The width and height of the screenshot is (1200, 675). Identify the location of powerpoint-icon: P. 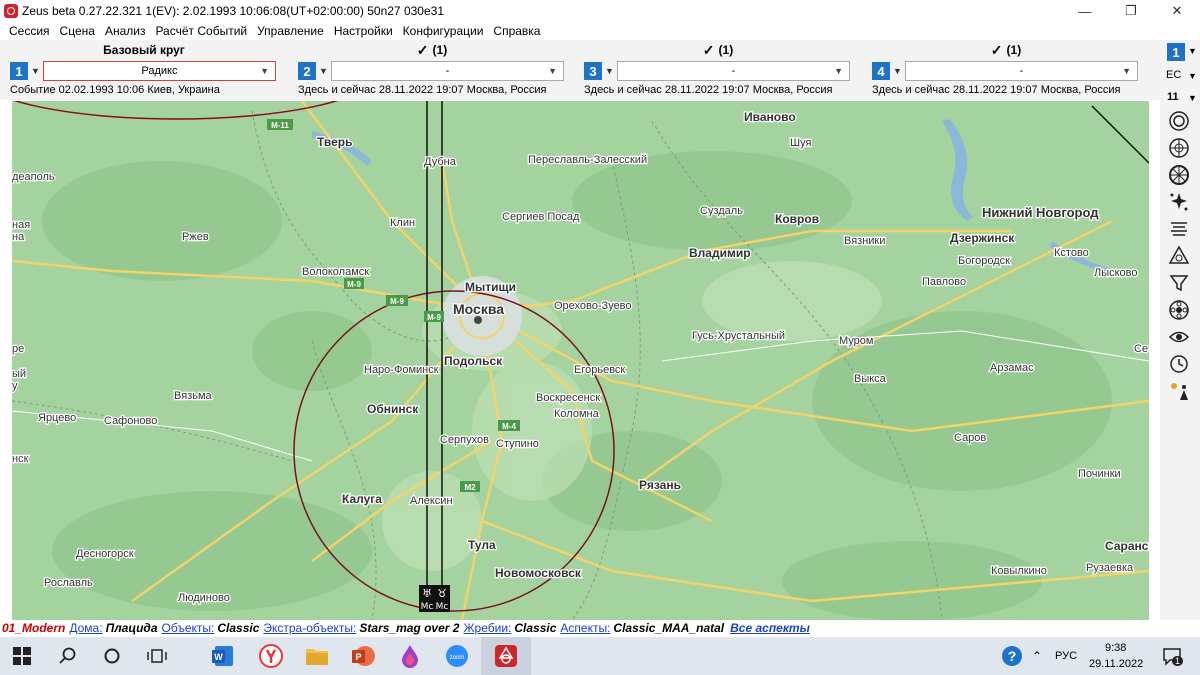
(363, 656).